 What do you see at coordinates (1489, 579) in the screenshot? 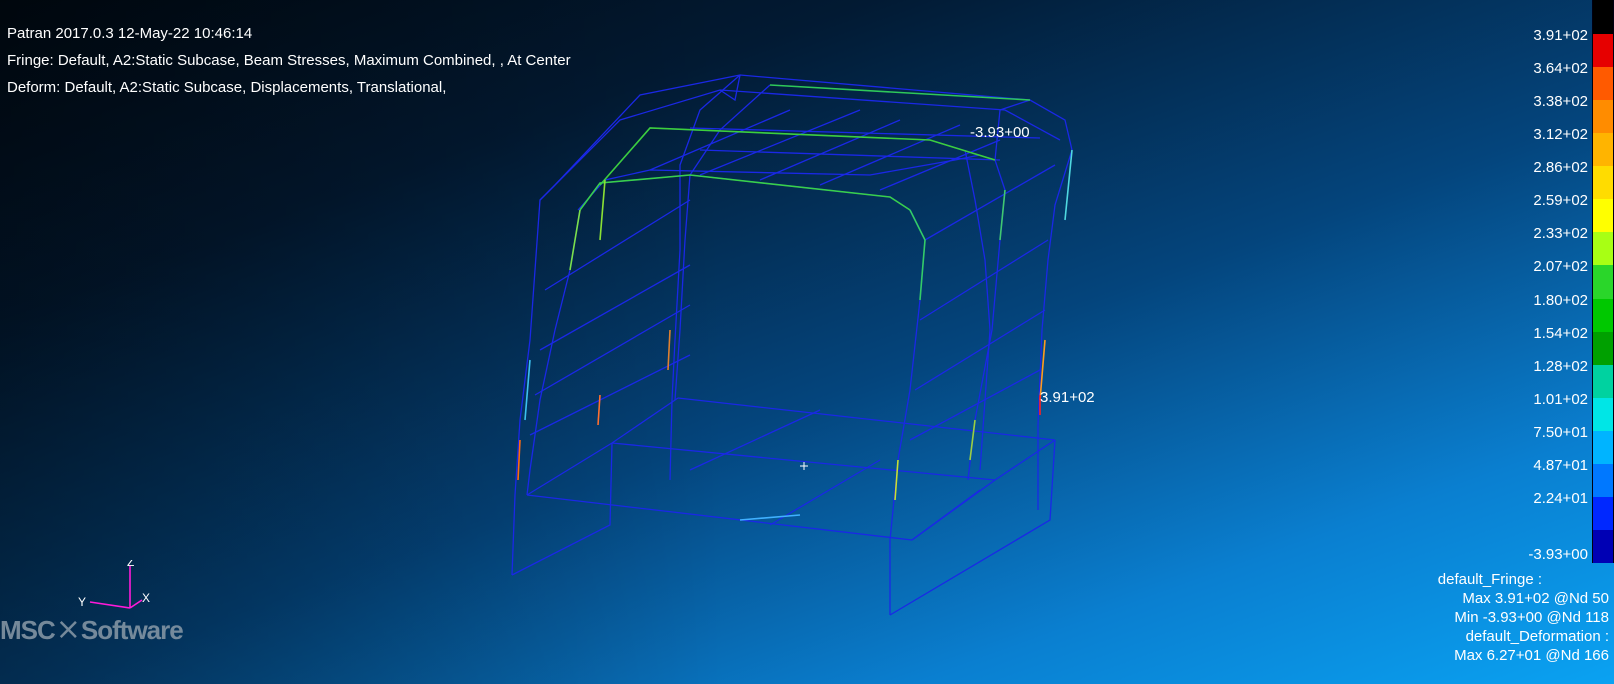
I see `summary-fringe-title: default_Fringe :` at bounding box center [1489, 579].